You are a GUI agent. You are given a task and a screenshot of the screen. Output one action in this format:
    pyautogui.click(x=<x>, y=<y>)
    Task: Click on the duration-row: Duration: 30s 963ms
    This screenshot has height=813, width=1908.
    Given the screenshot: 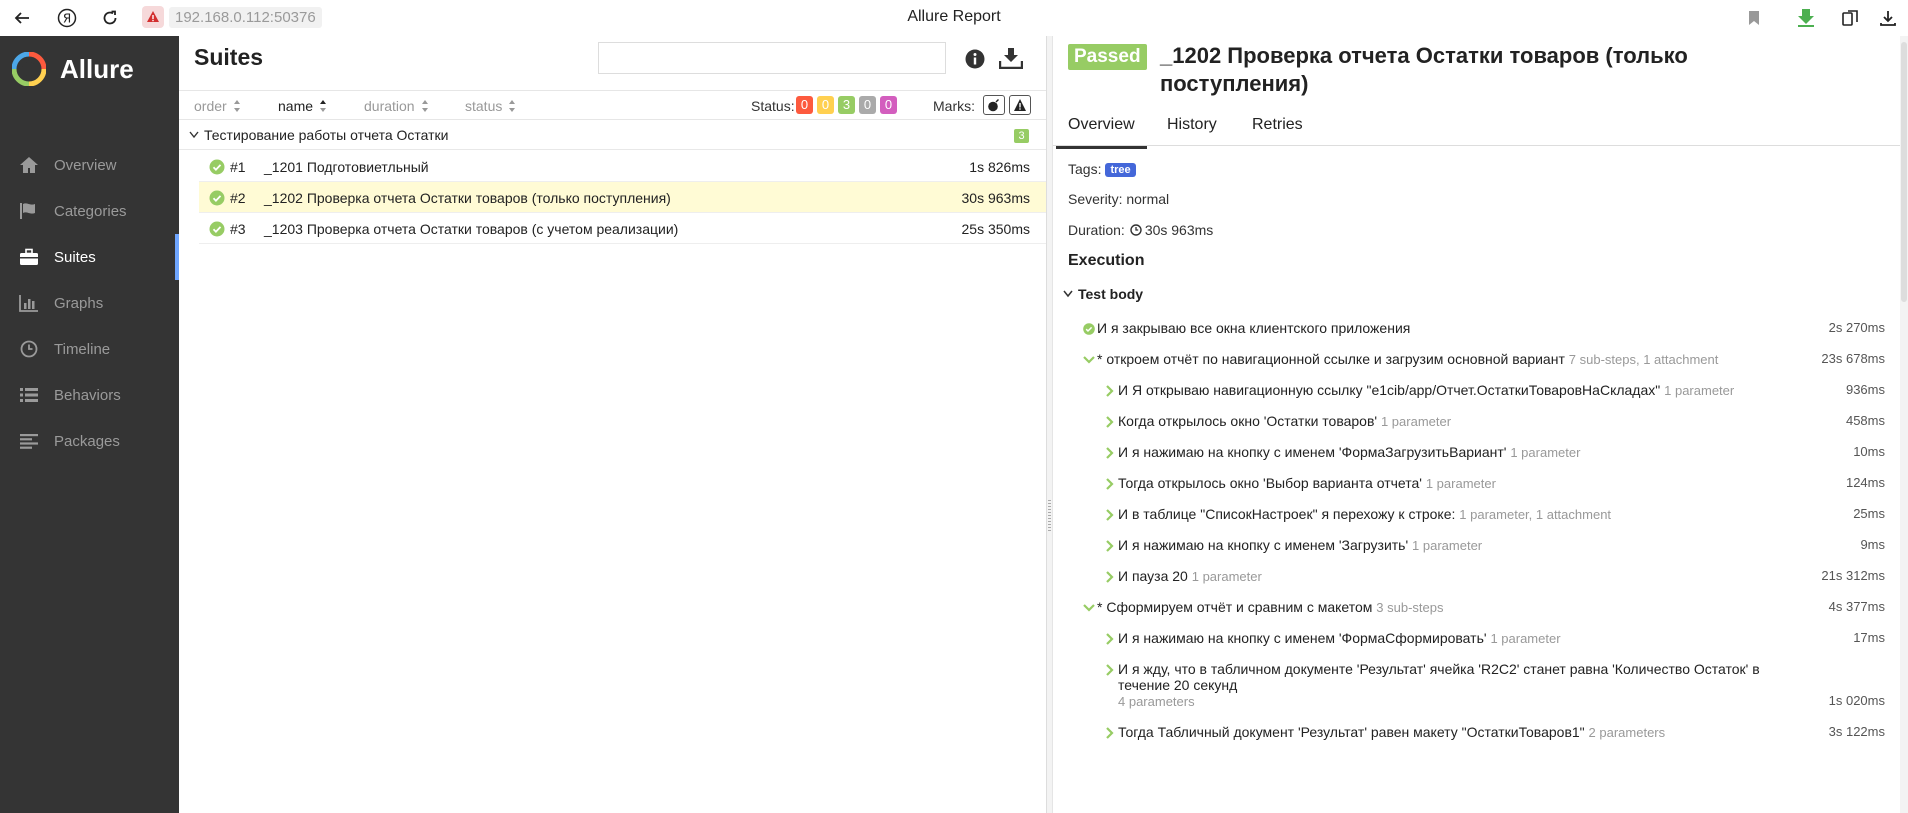 What is the action you would take?
    pyautogui.click(x=1140, y=230)
    